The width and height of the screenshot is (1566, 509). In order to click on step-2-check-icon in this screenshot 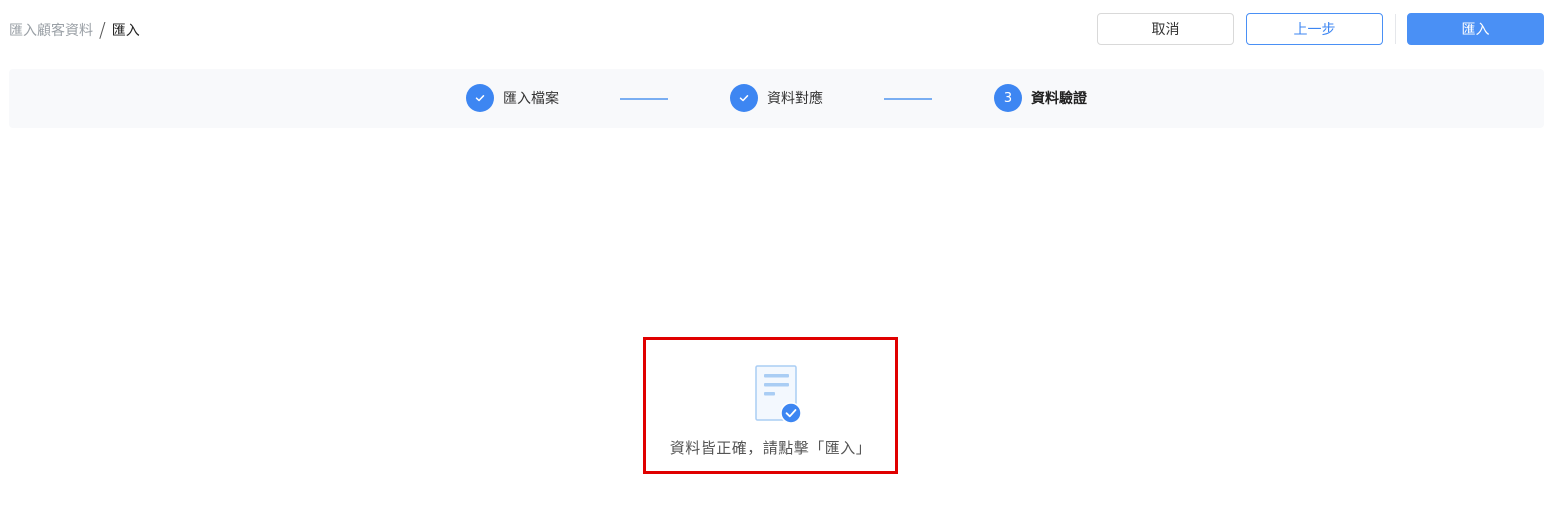, I will do `click(744, 98)`.